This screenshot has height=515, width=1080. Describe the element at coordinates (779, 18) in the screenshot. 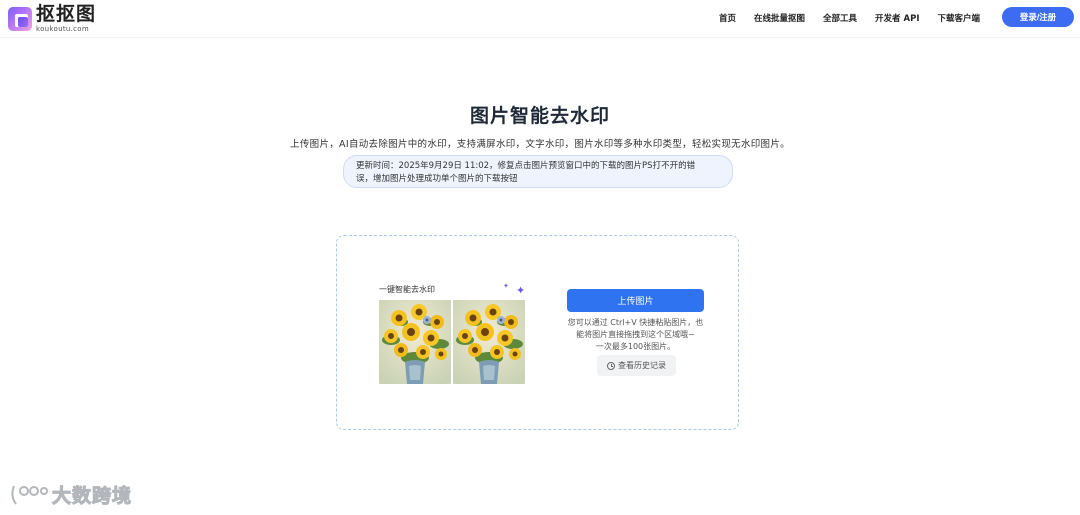

I see `nav-batch-cutout: 在线批量抠图` at that location.